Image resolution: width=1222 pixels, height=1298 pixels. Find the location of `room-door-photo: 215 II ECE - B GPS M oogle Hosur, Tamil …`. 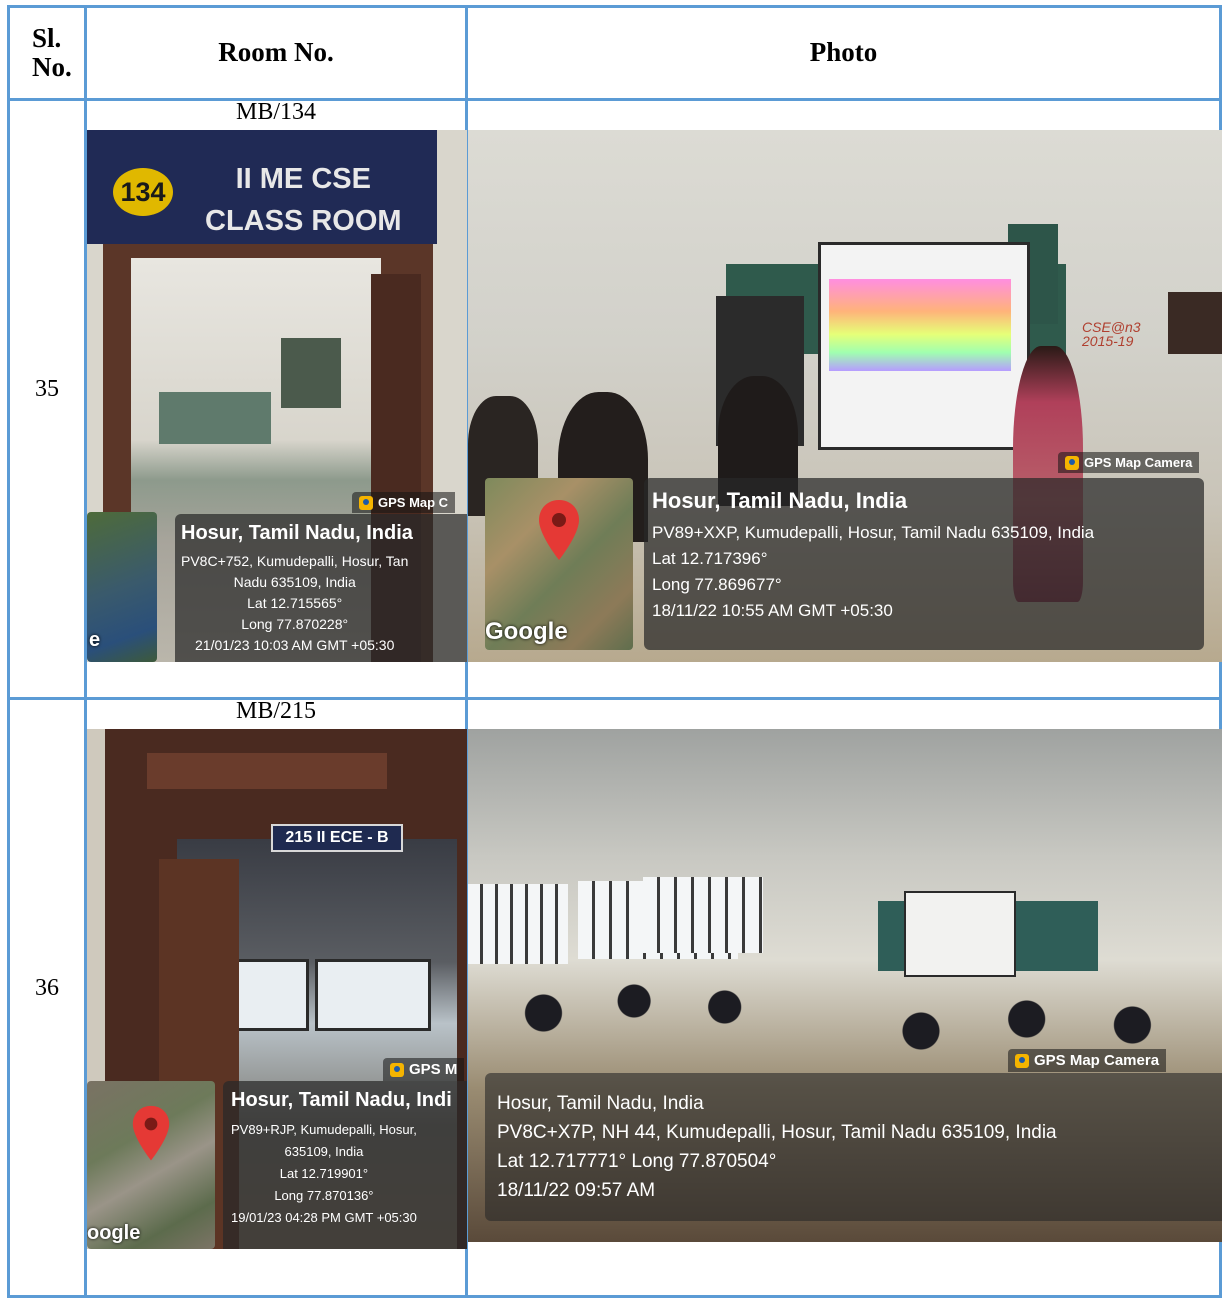

room-door-photo: 215 II ECE - B GPS M oogle Hosur, Tamil … is located at coordinates (277, 989).